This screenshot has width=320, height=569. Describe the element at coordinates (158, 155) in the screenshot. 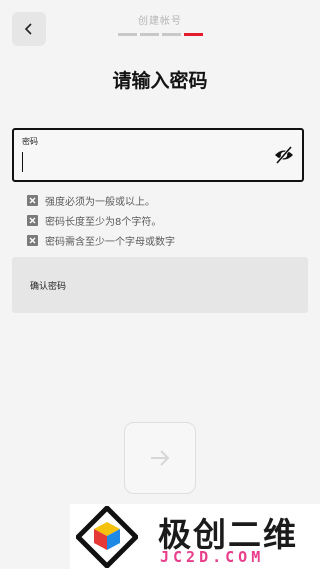

I see `password-field: 密码` at that location.